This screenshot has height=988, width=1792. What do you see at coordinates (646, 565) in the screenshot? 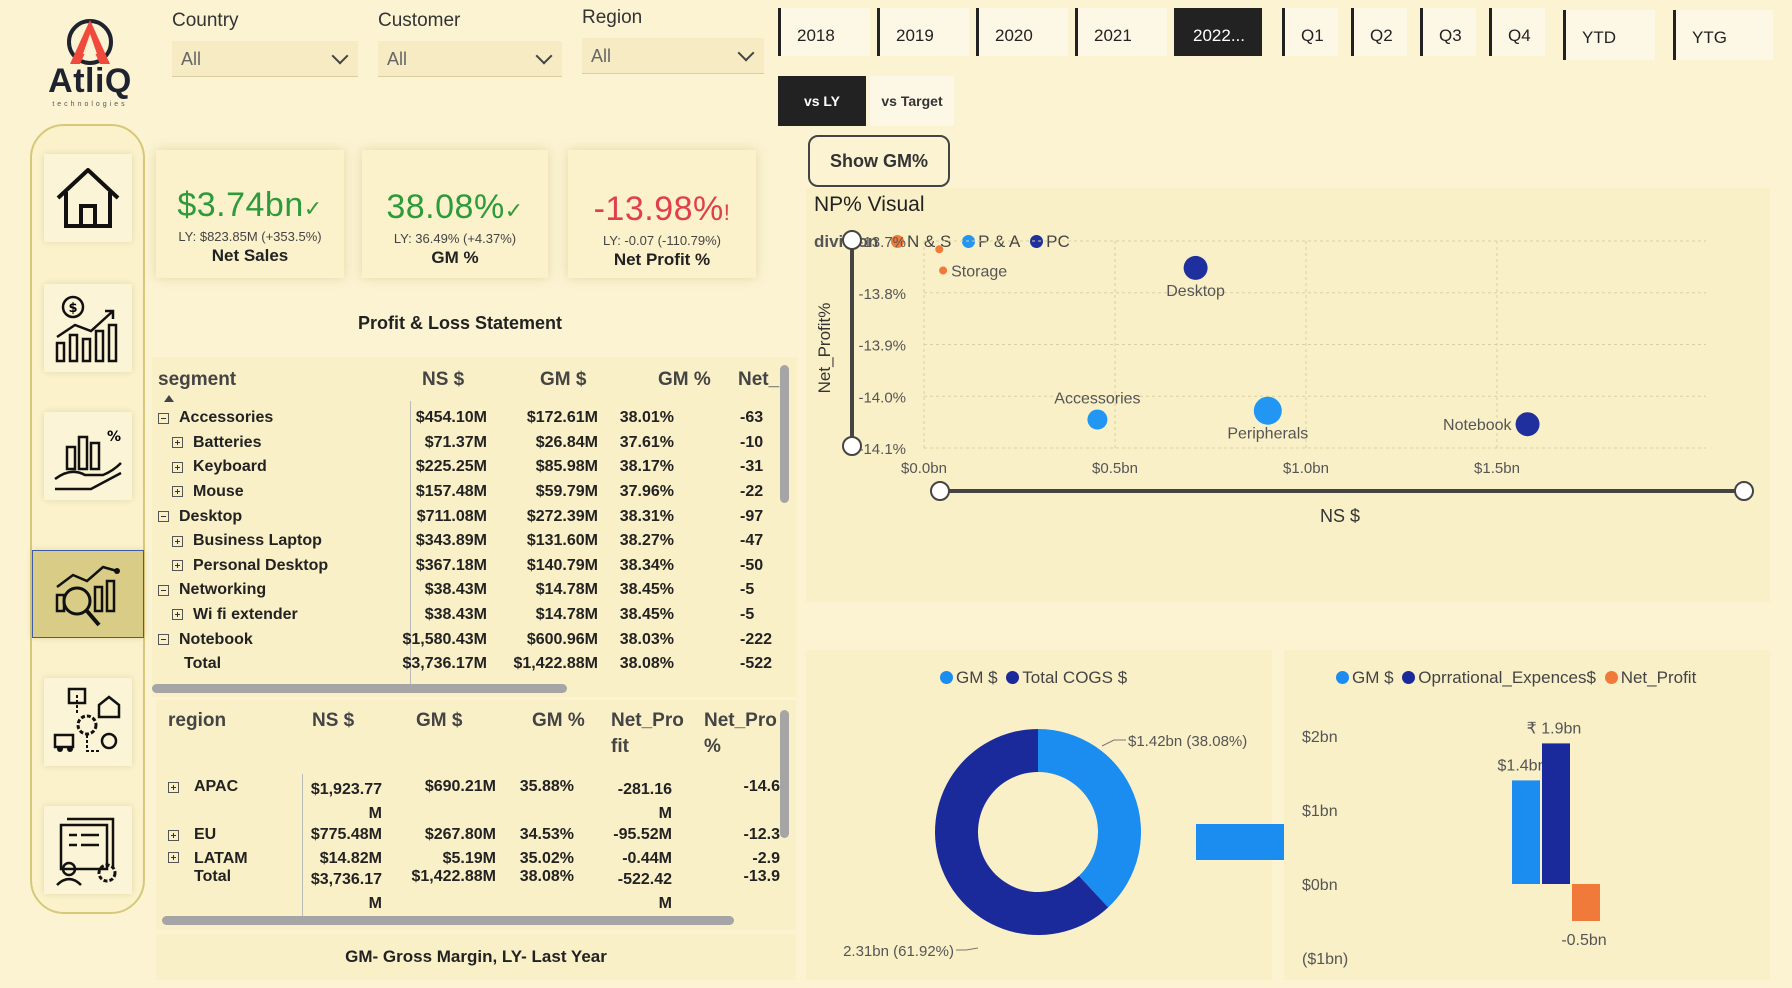
I see `gm-percent-cell: 38.34%` at bounding box center [646, 565].